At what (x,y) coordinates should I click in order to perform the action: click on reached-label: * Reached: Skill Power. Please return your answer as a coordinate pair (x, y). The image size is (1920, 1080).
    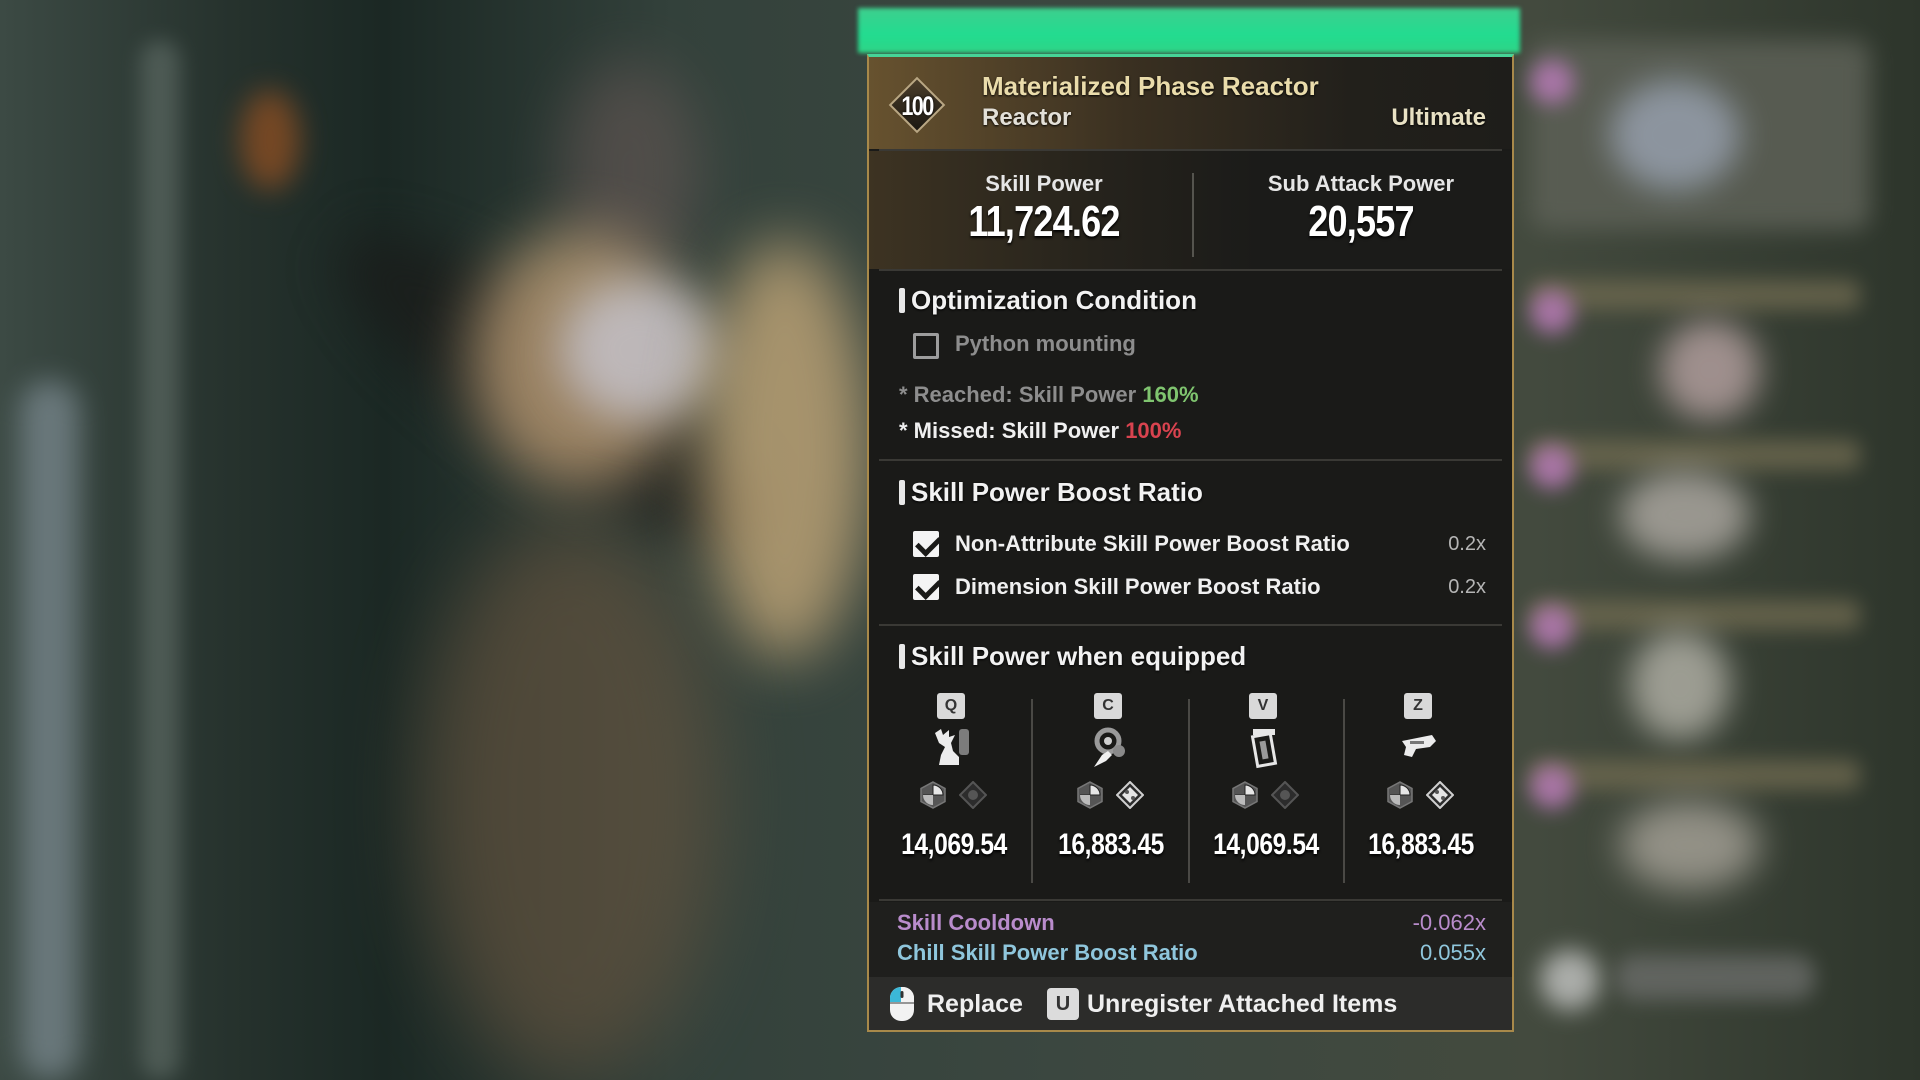
    Looking at the image, I should click on (1021, 394).